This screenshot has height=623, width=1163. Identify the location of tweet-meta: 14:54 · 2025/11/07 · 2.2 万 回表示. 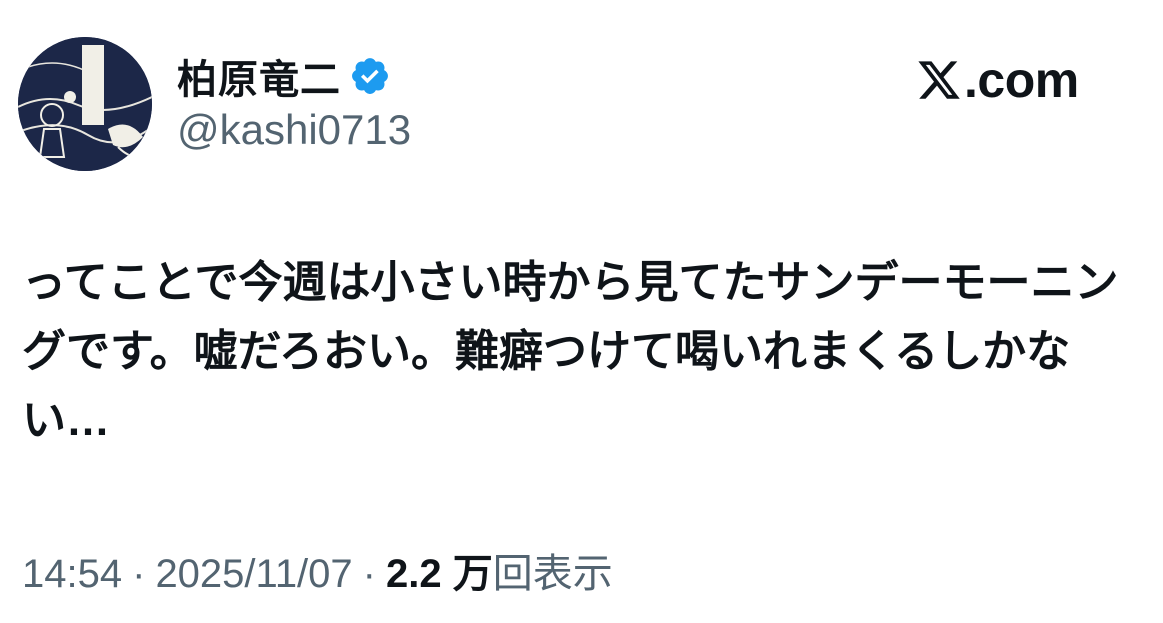
(317, 570).